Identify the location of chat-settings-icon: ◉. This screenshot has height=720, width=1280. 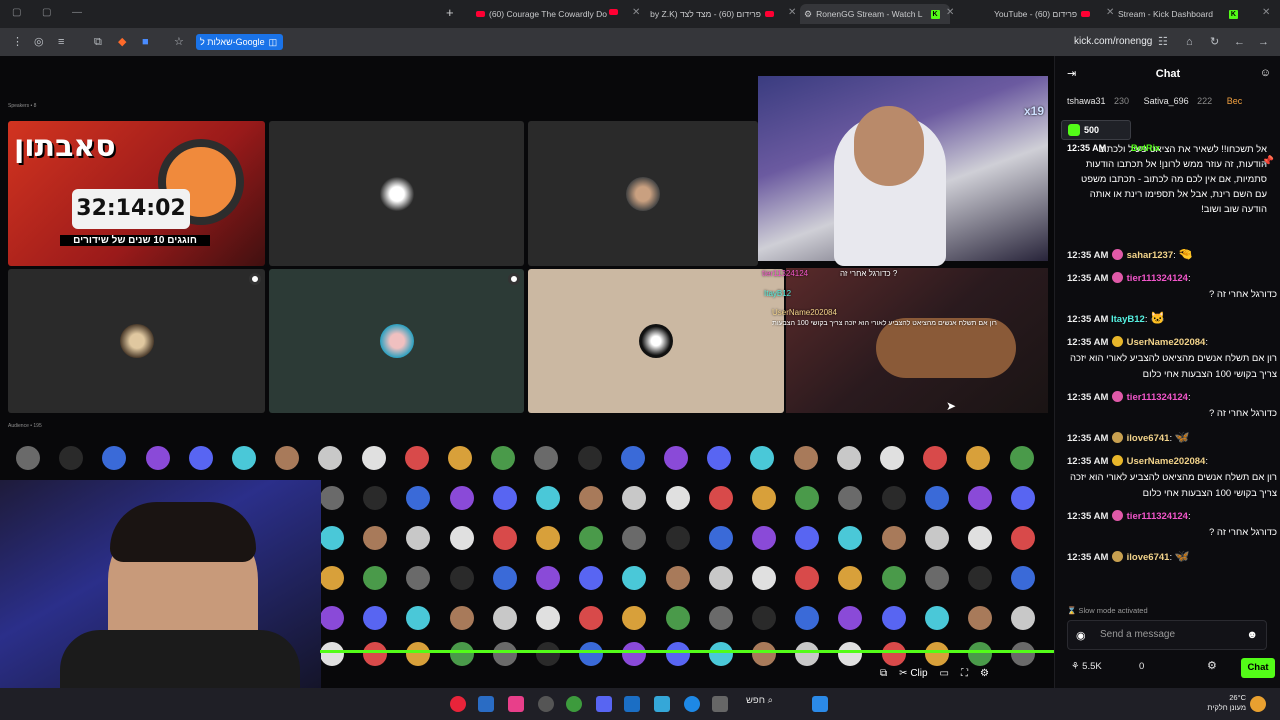
(1081, 635).